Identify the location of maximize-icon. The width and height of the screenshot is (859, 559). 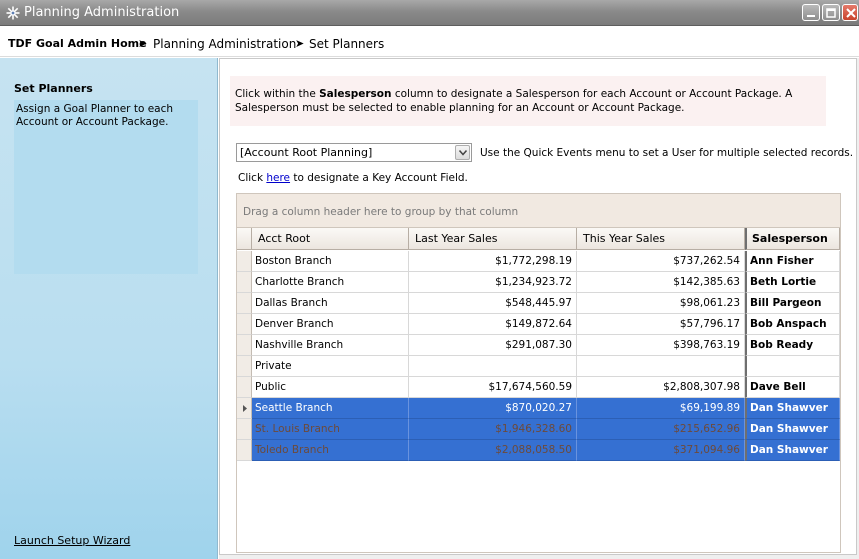
(831, 13).